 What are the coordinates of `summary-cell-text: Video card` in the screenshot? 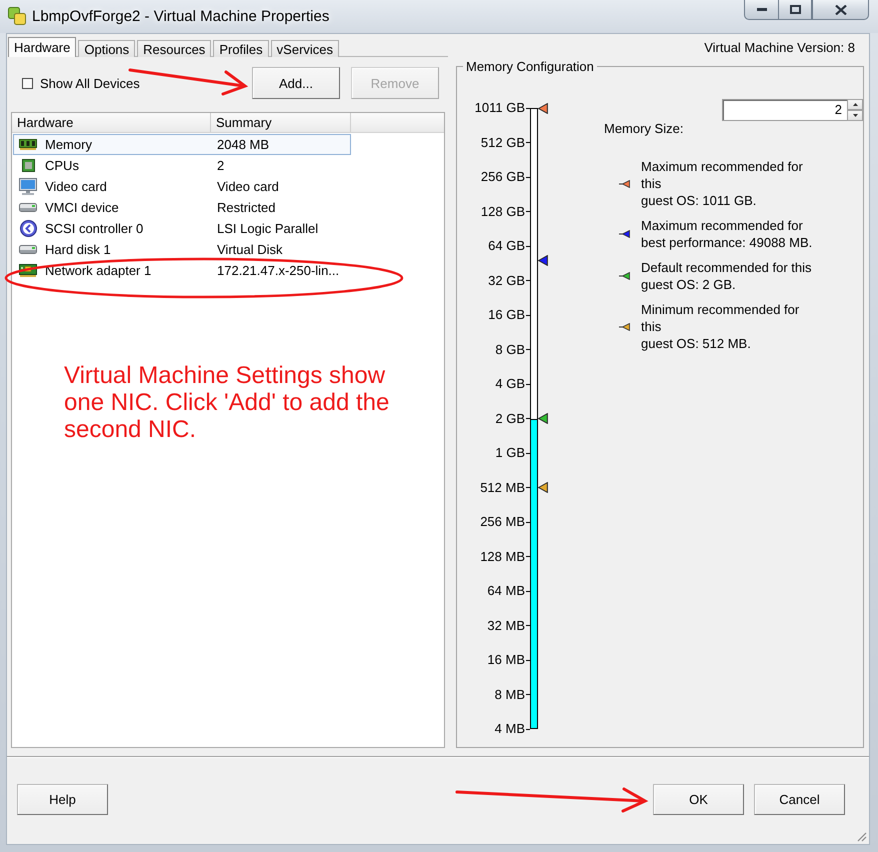 It's located at (247, 186).